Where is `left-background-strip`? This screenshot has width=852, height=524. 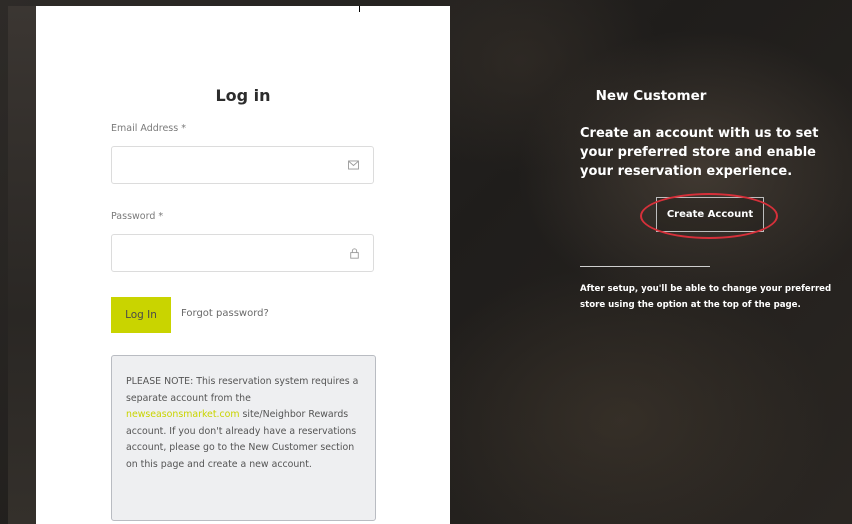 left-background-strip is located at coordinates (22, 265).